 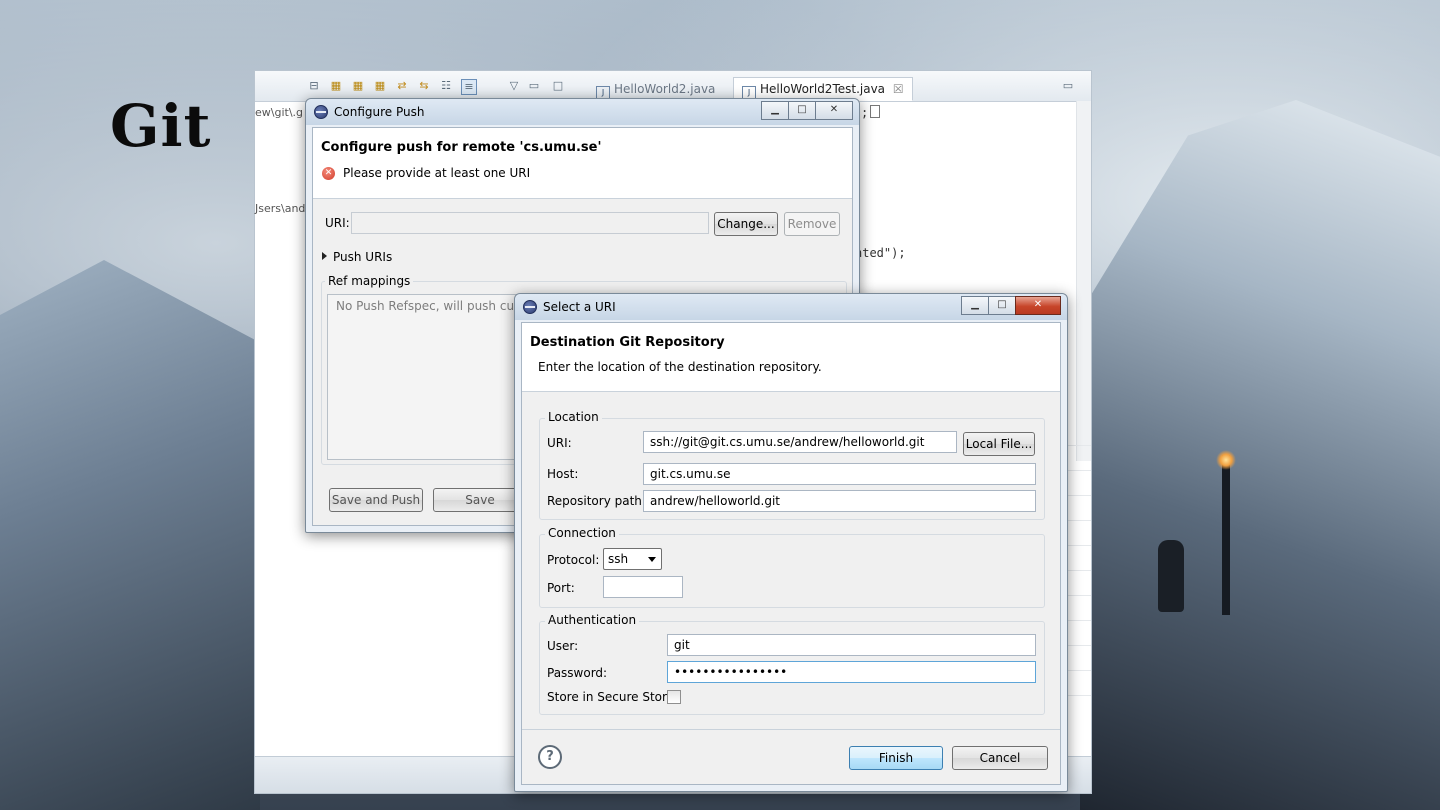 I want to click on slide-title: Git, so click(x=161, y=126).